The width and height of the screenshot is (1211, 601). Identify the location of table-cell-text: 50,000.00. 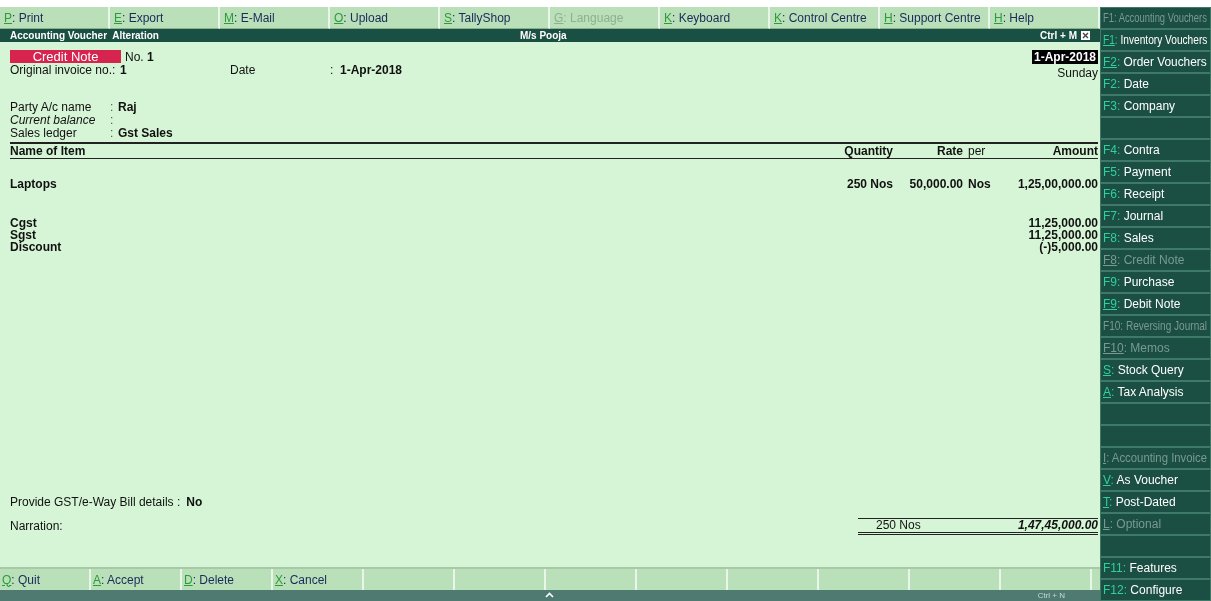
(935, 184).